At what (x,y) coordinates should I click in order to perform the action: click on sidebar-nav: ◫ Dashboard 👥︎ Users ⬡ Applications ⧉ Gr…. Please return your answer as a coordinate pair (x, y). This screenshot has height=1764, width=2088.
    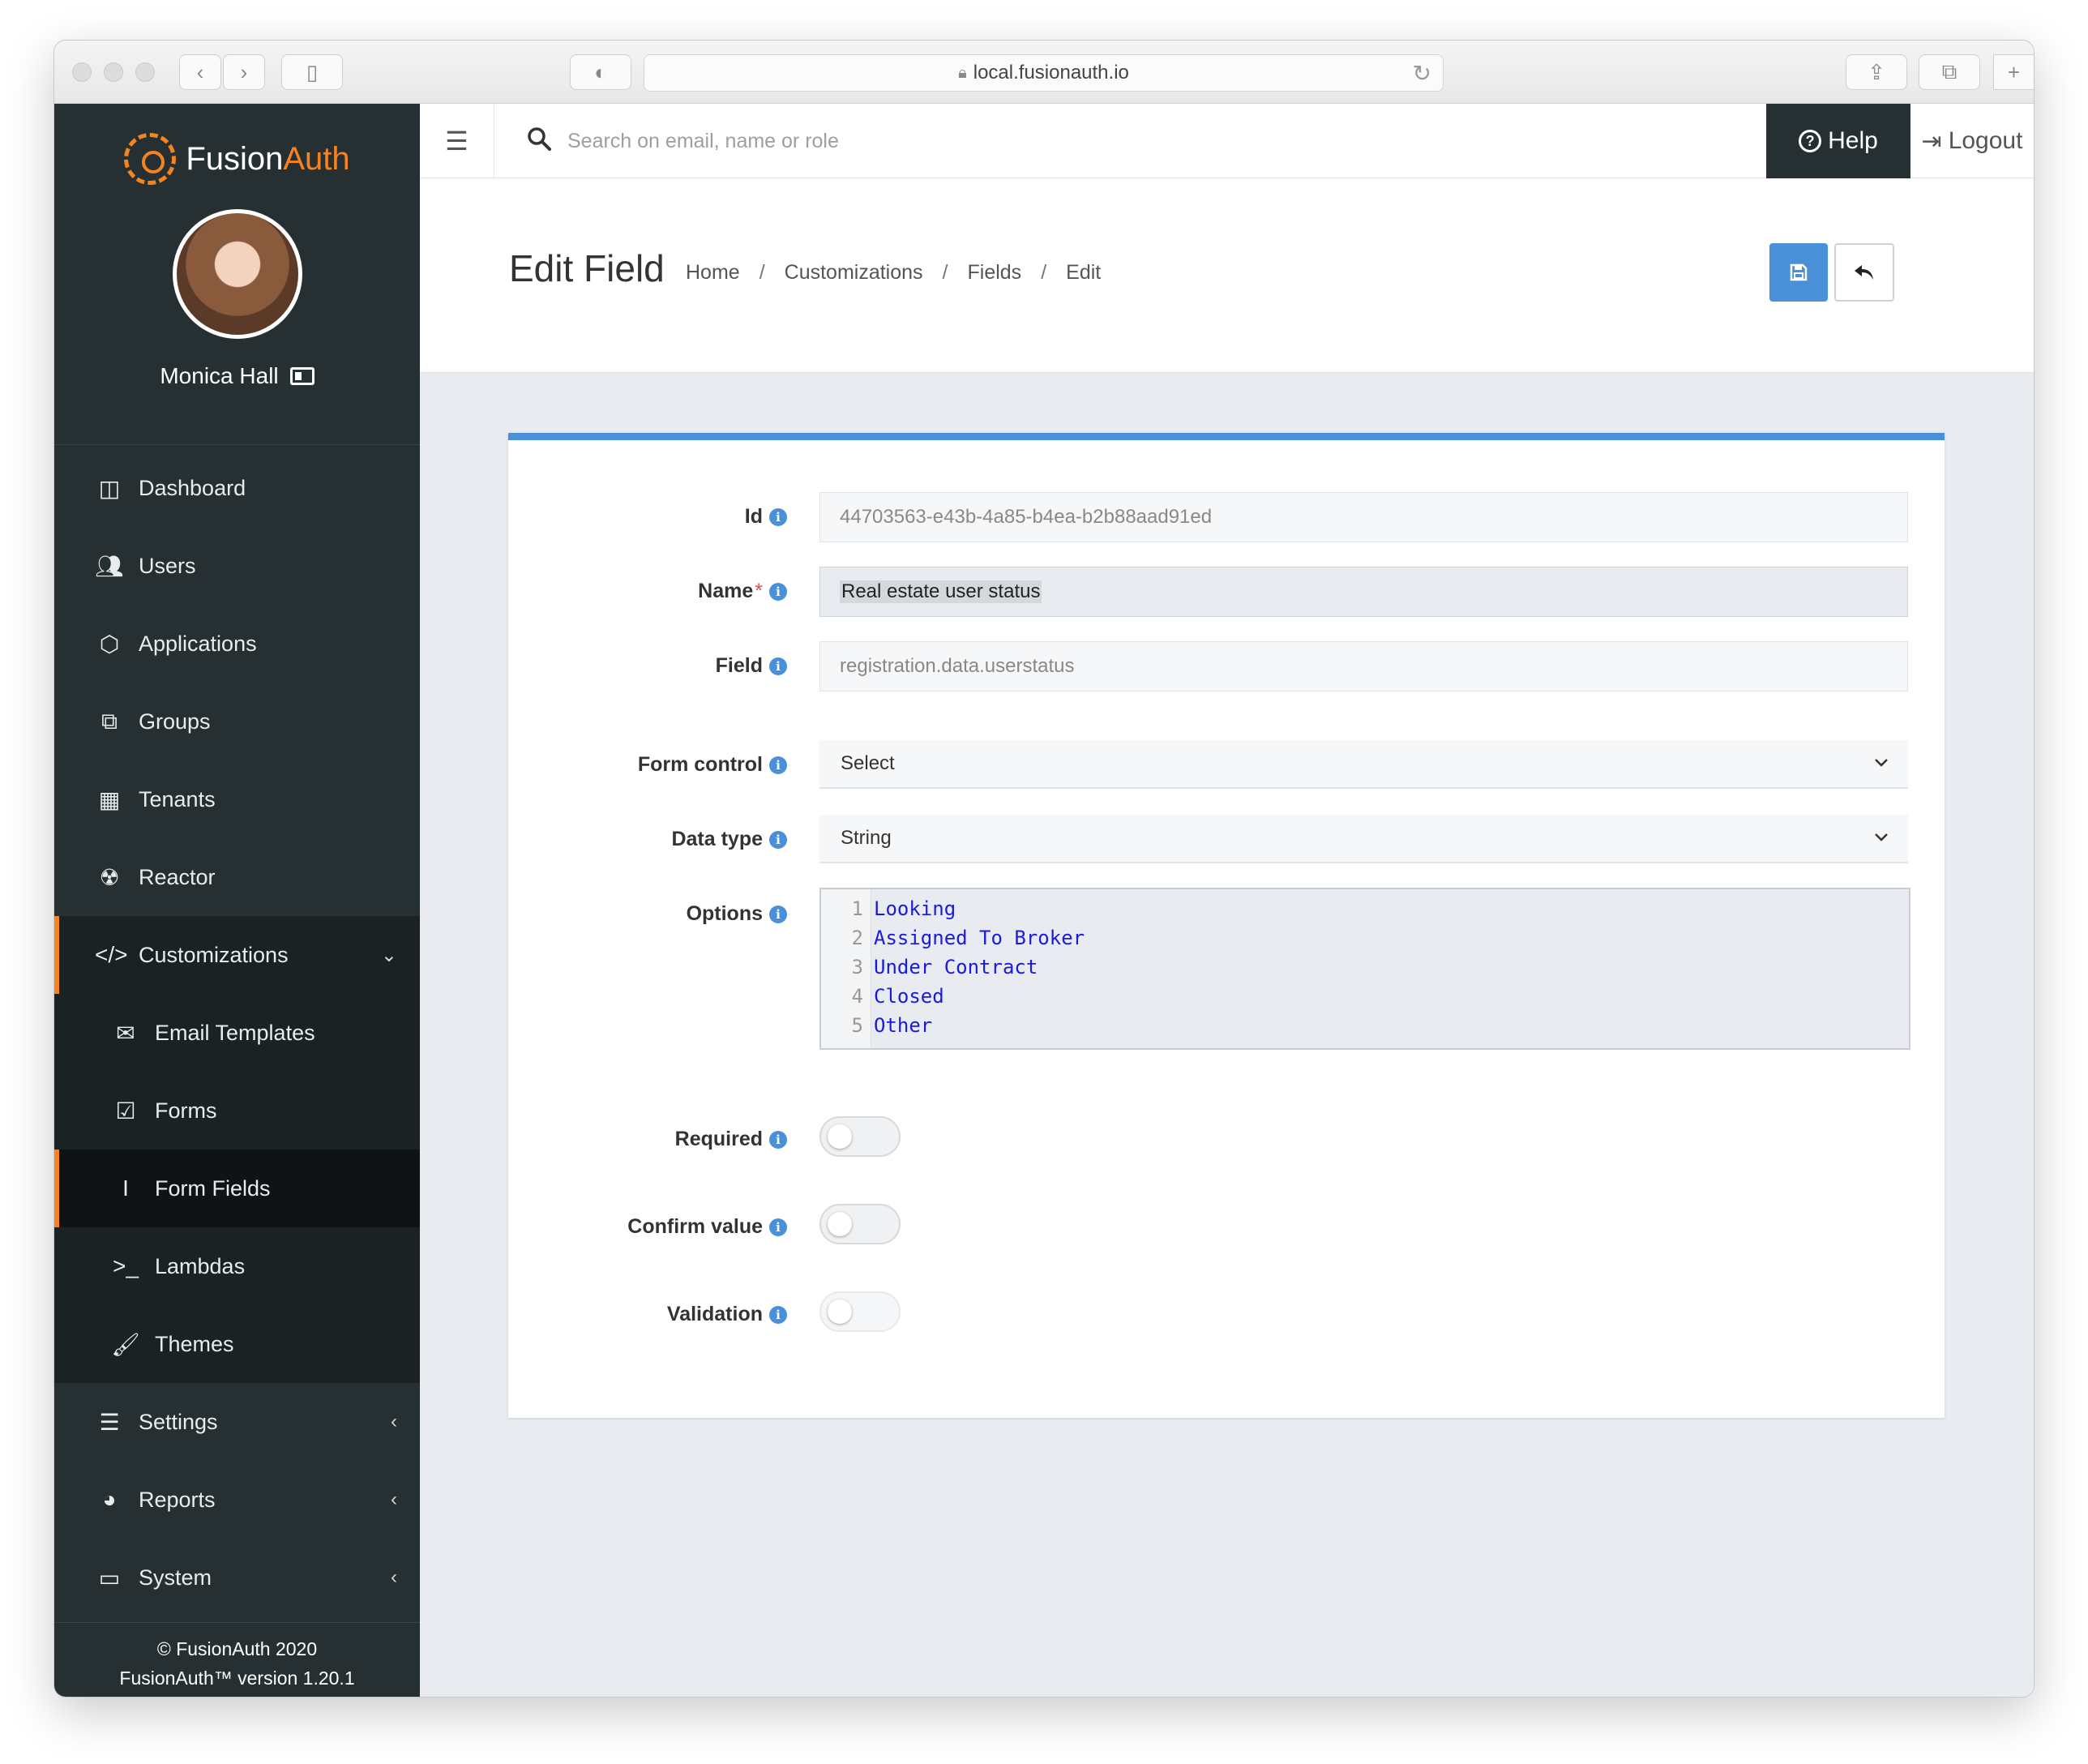
    Looking at the image, I should click on (237, 1032).